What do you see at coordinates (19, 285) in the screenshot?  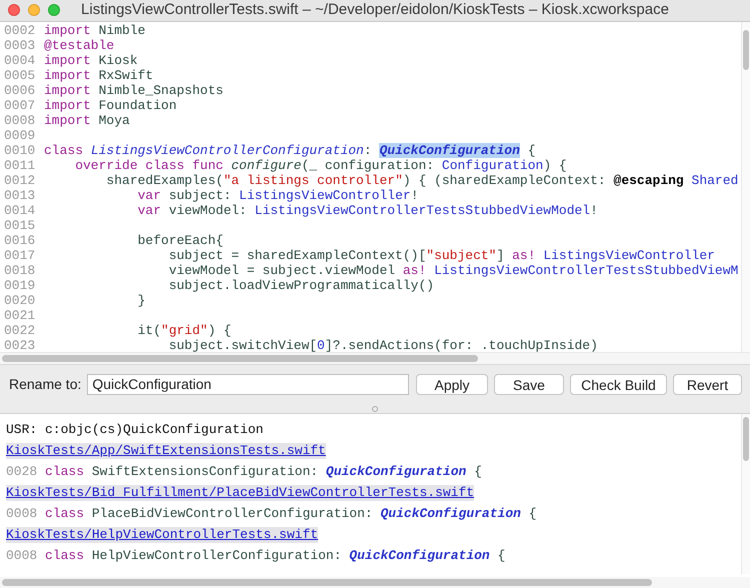 I see `line-number: 0019` at bounding box center [19, 285].